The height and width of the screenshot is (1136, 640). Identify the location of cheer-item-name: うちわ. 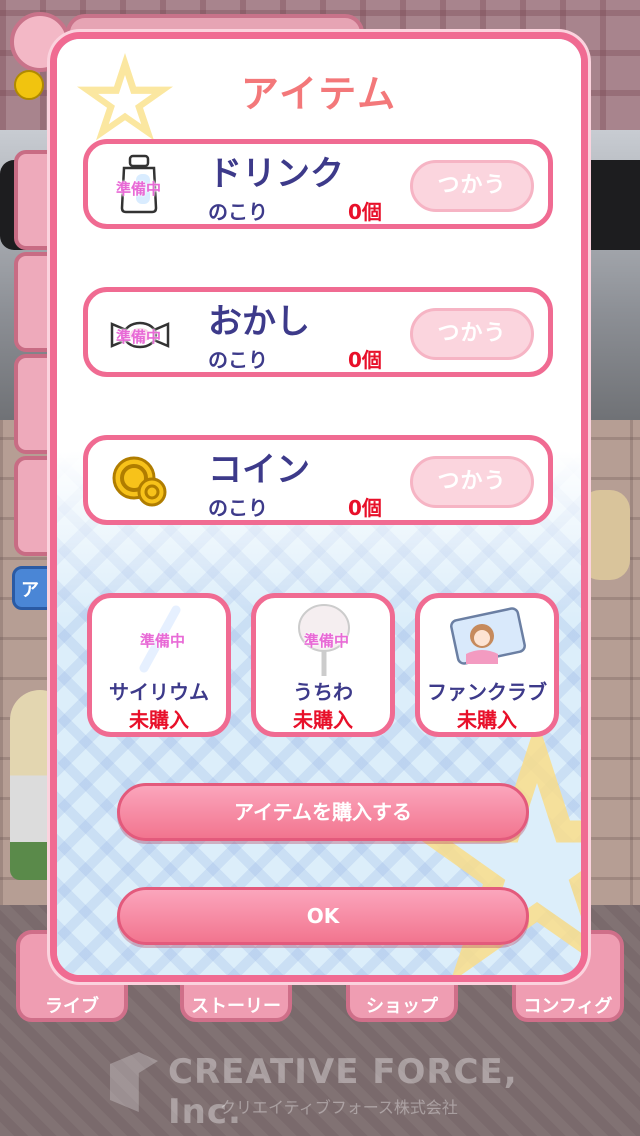
(323, 692).